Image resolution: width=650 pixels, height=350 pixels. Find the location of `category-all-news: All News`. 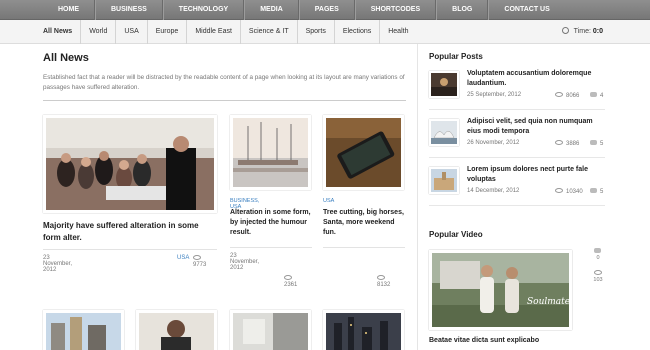

category-all-news: All News is located at coordinates (62, 32).